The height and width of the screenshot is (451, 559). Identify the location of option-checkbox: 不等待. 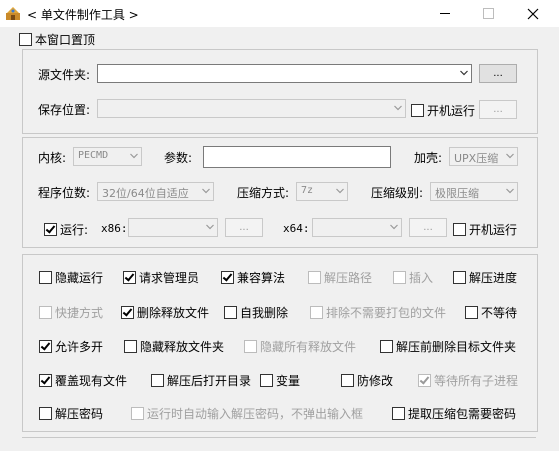
(491, 312).